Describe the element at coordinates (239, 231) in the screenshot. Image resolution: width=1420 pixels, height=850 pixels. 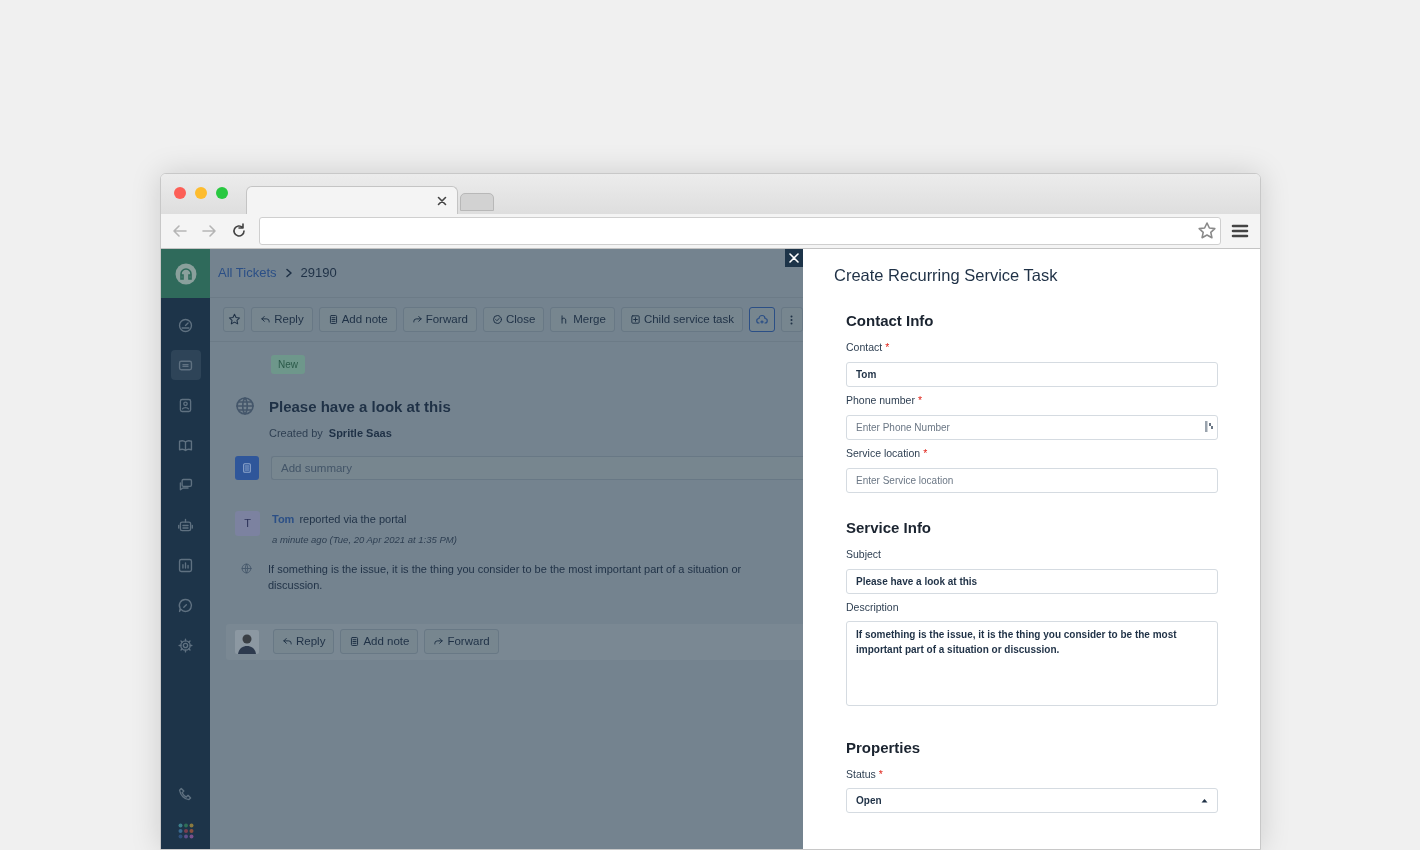
I see `reload-icon` at that location.